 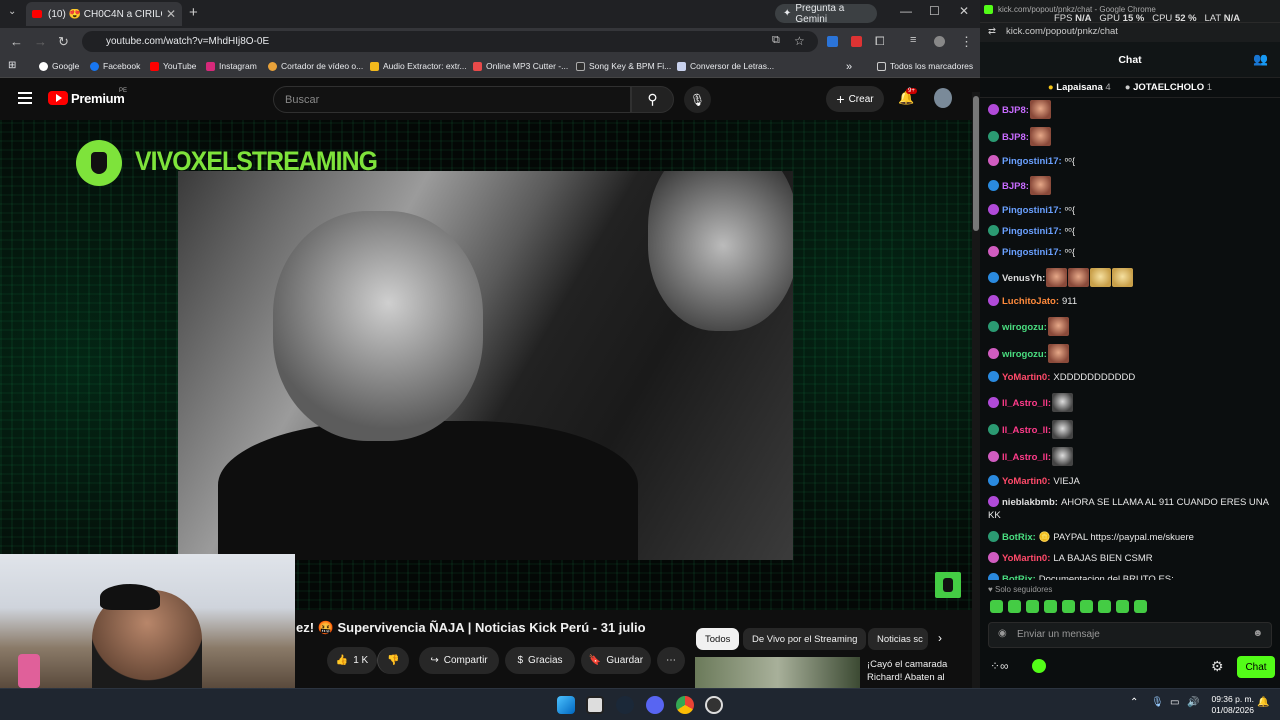 What do you see at coordinates (1134, 702) in the screenshot?
I see `tray-arrow-icon: ⌃` at bounding box center [1134, 702].